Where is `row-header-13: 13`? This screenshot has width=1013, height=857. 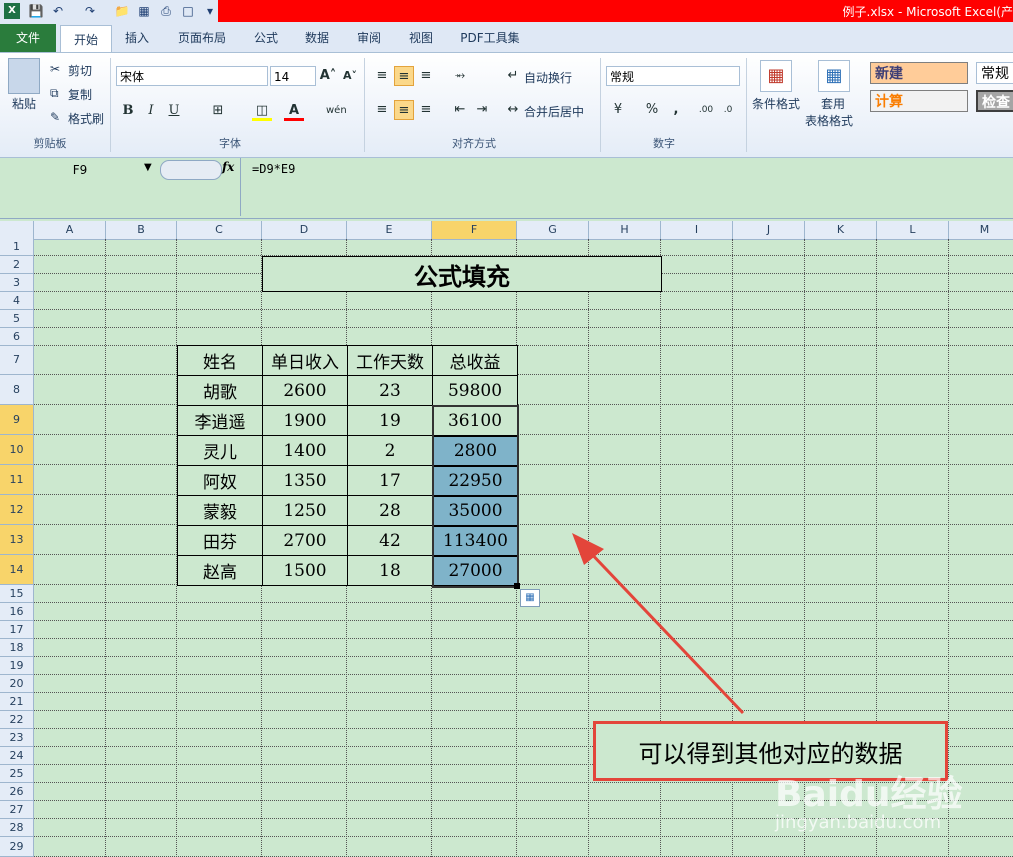 row-header-13: 13 is located at coordinates (17, 540).